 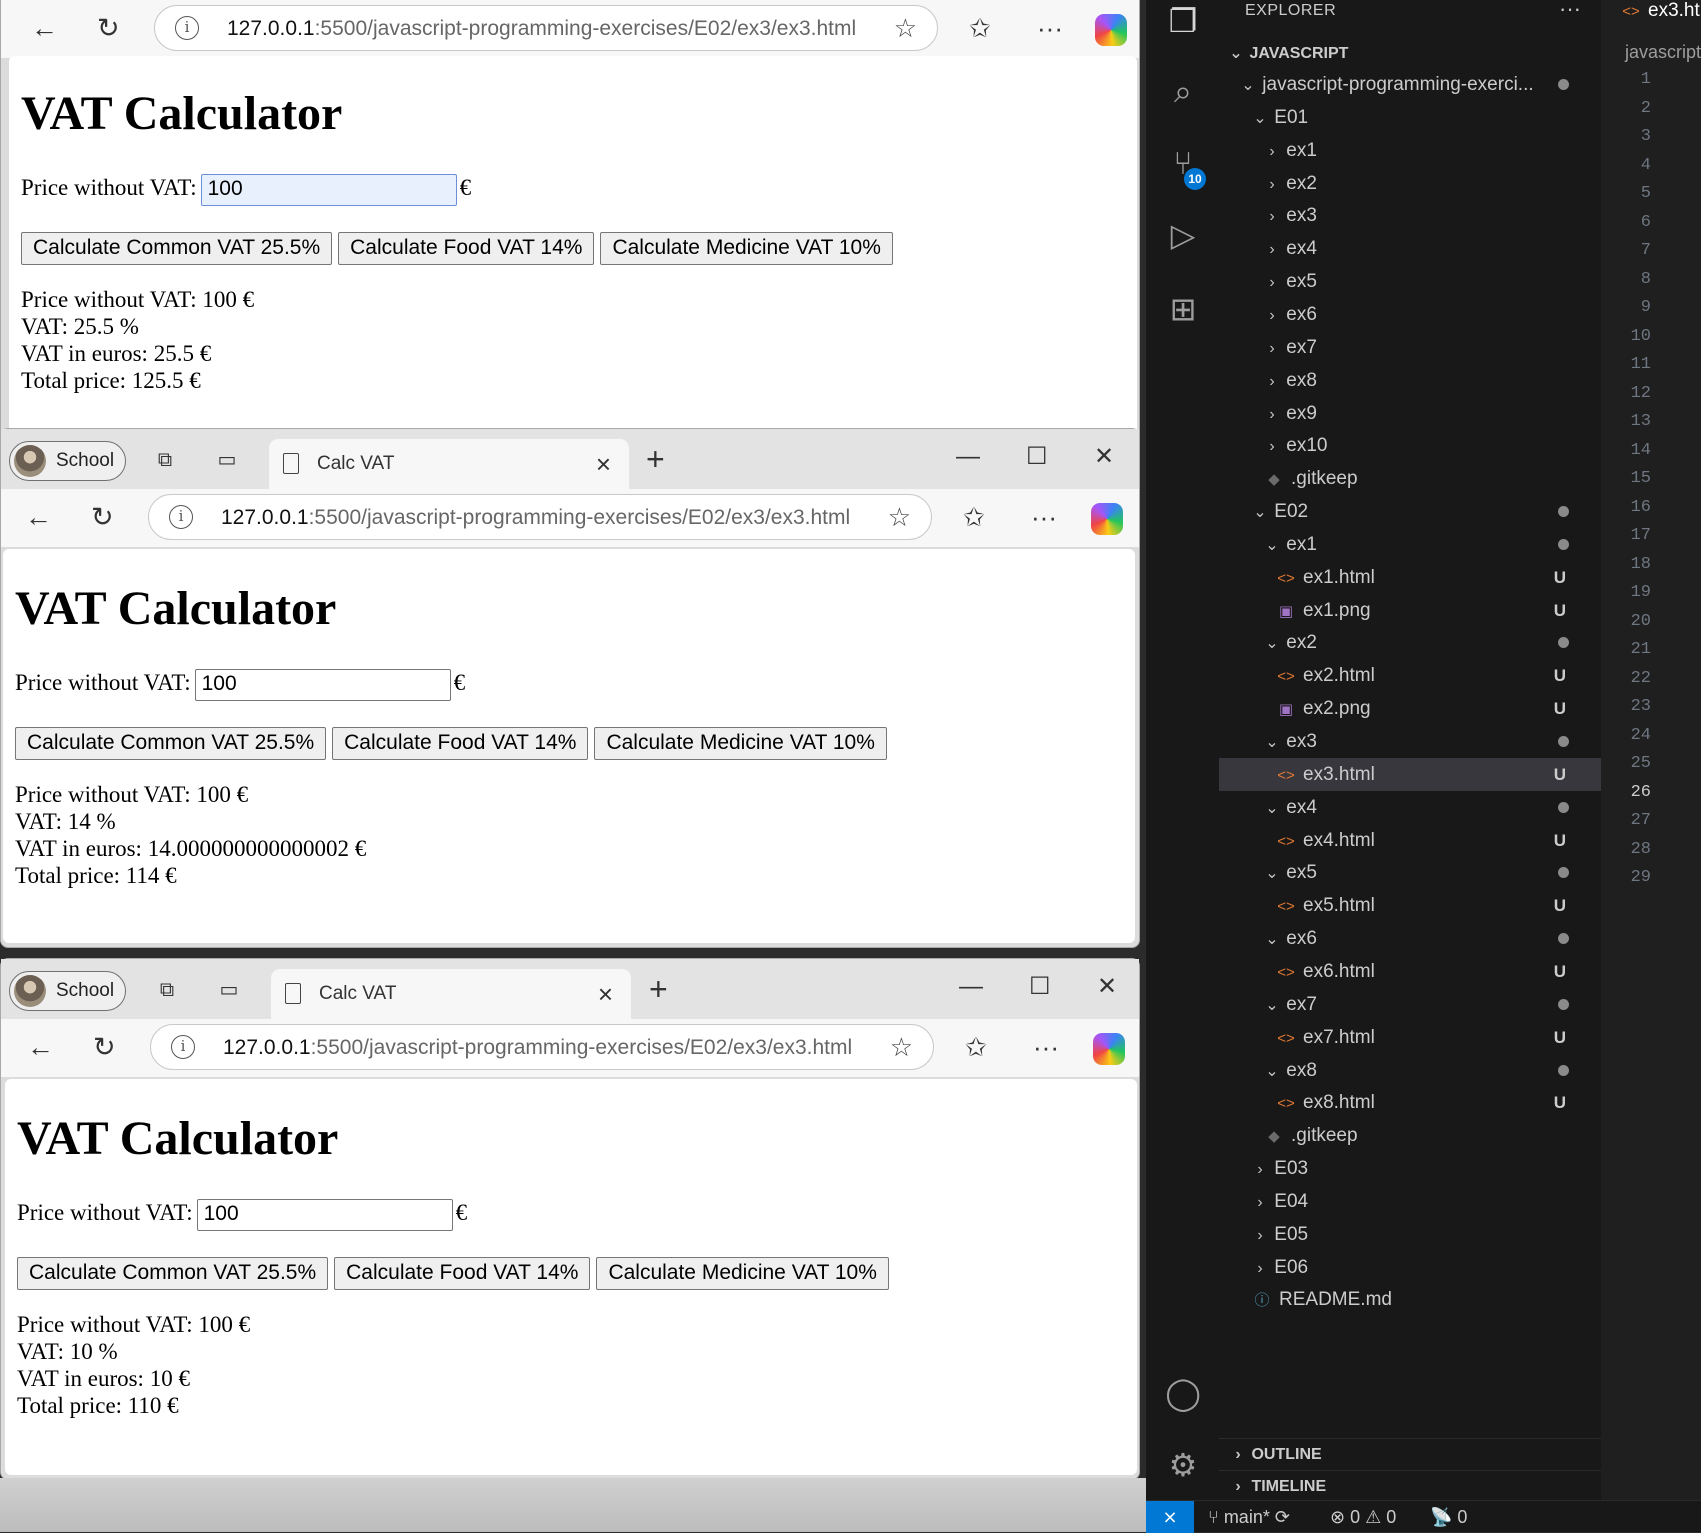 What do you see at coordinates (1410, 807) in the screenshot?
I see `tree-item: ⌄ ex4` at bounding box center [1410, 807].